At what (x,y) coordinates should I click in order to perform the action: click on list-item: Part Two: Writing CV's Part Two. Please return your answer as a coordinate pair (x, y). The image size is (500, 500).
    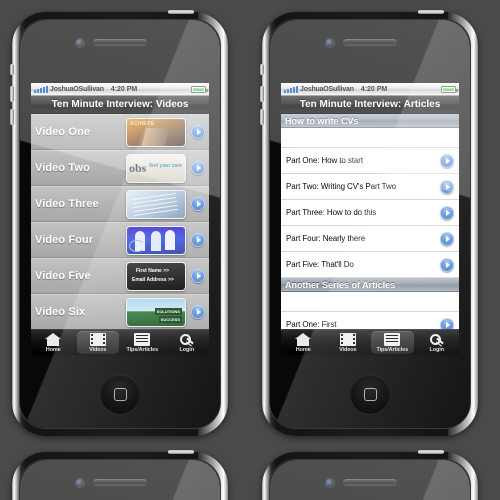
    Looking at the image, I should click on (370, 187).